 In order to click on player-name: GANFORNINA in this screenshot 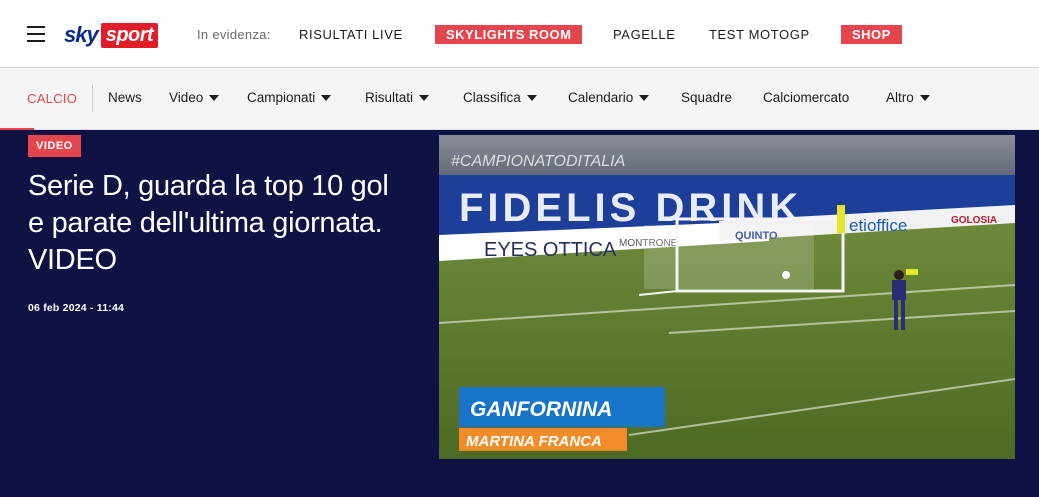, I will do `click(541, 409)`.